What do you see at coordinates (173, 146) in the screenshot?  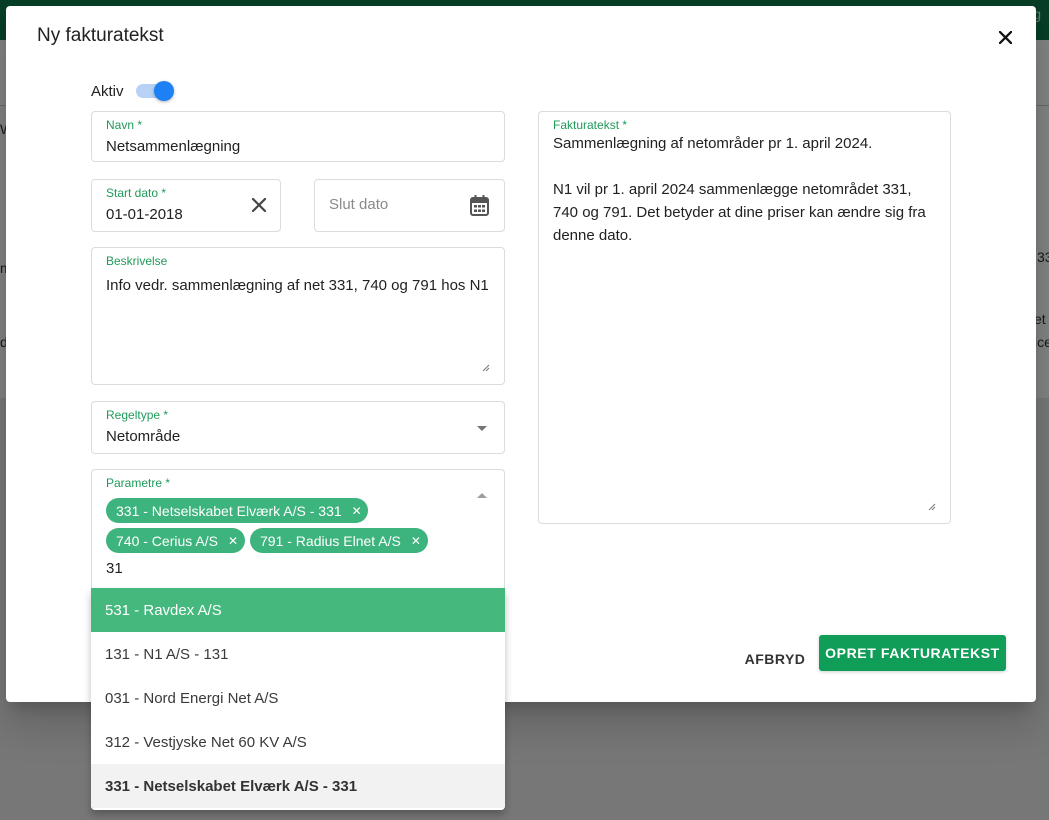 I see `name-field-value: Netsammenlægning` at bounding box center [173, 146].